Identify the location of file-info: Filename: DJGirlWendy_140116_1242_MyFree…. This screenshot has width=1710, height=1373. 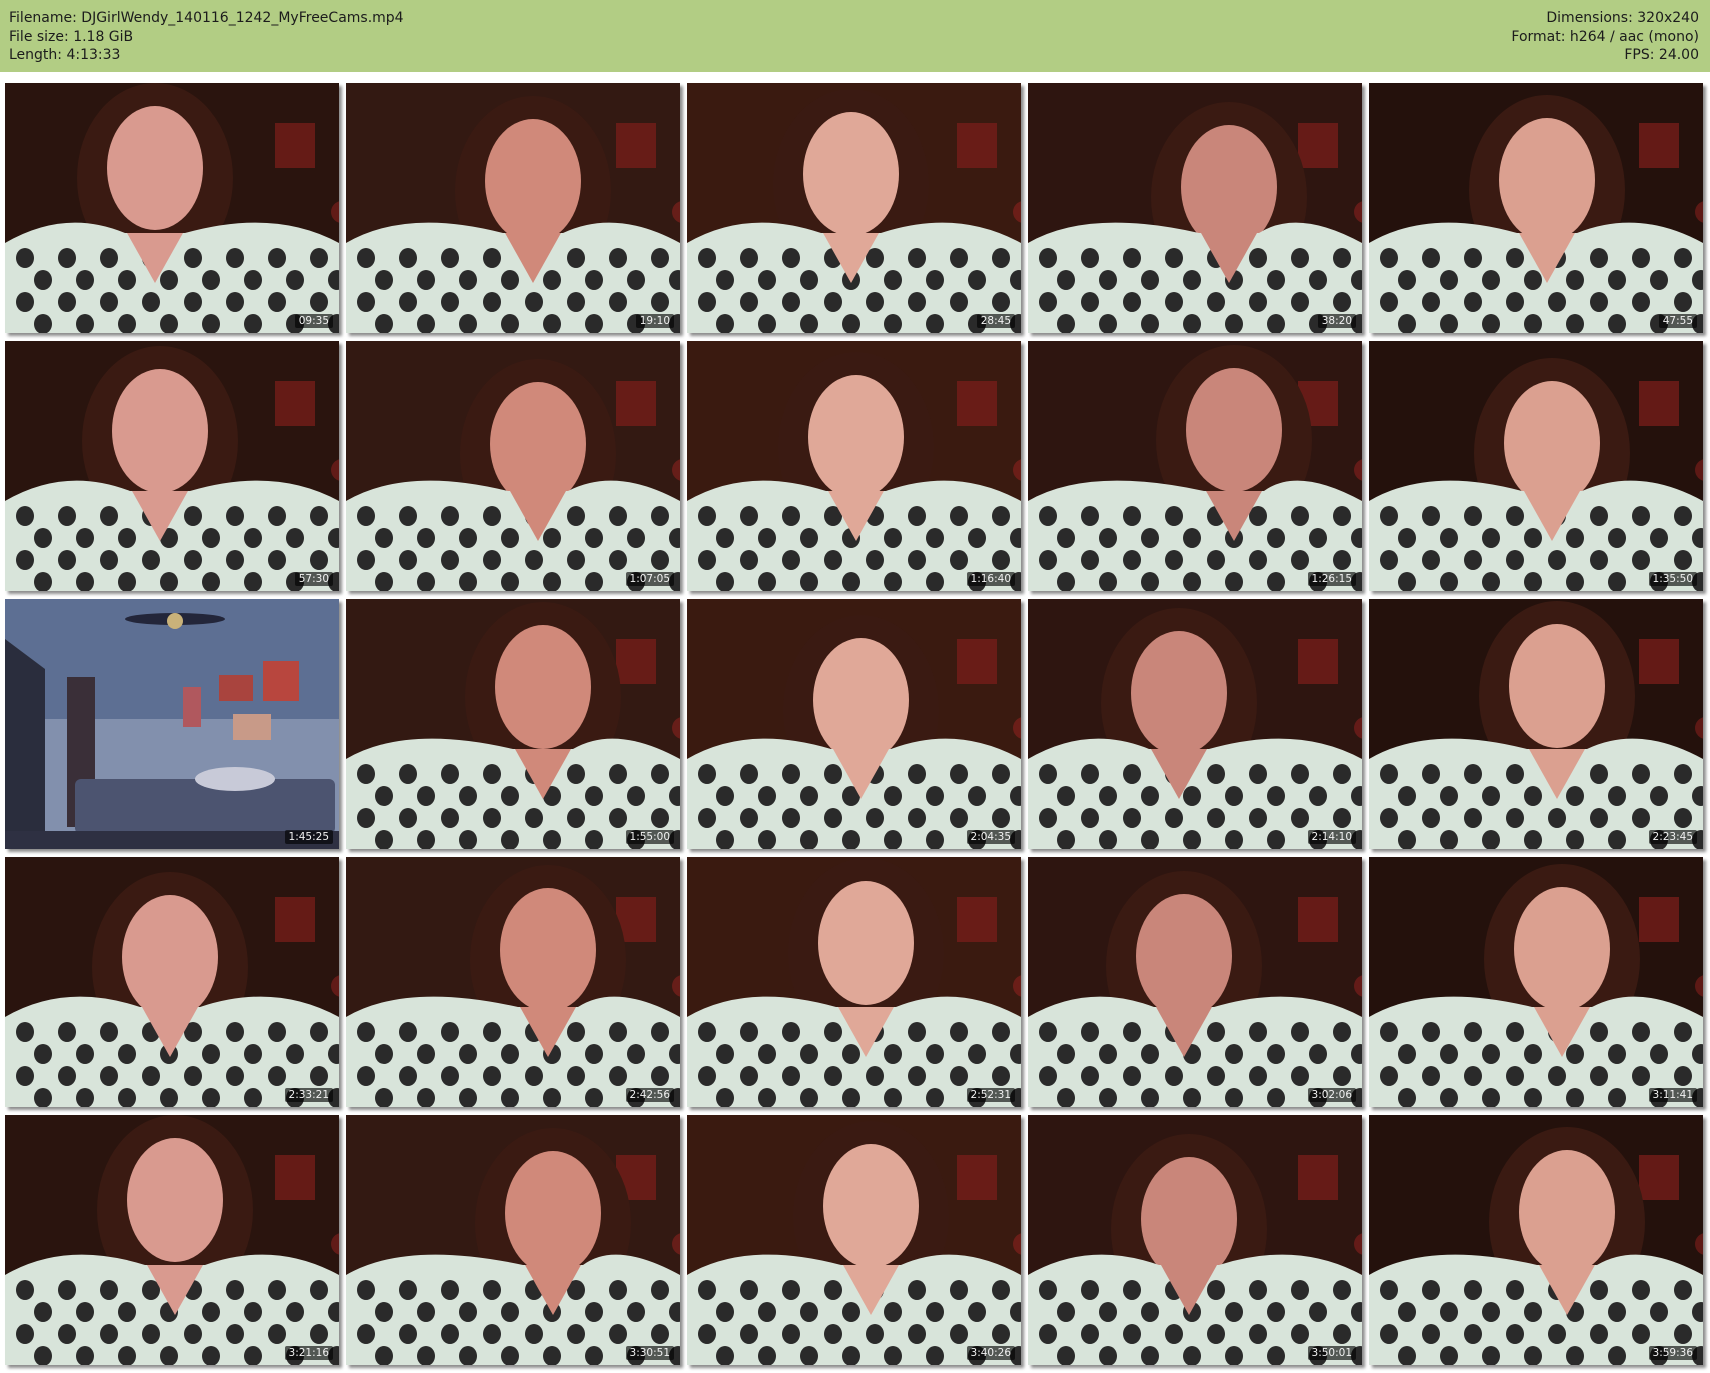
(206, 37).